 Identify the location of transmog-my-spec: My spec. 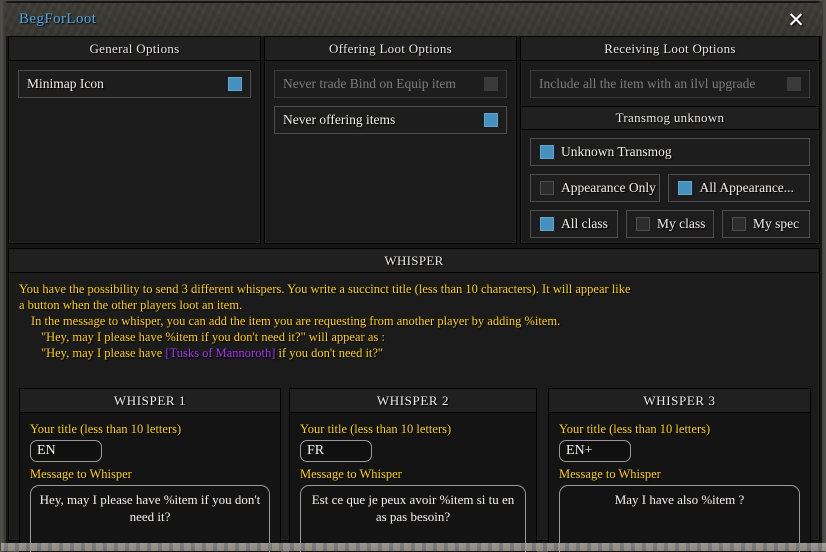
(766, 224).